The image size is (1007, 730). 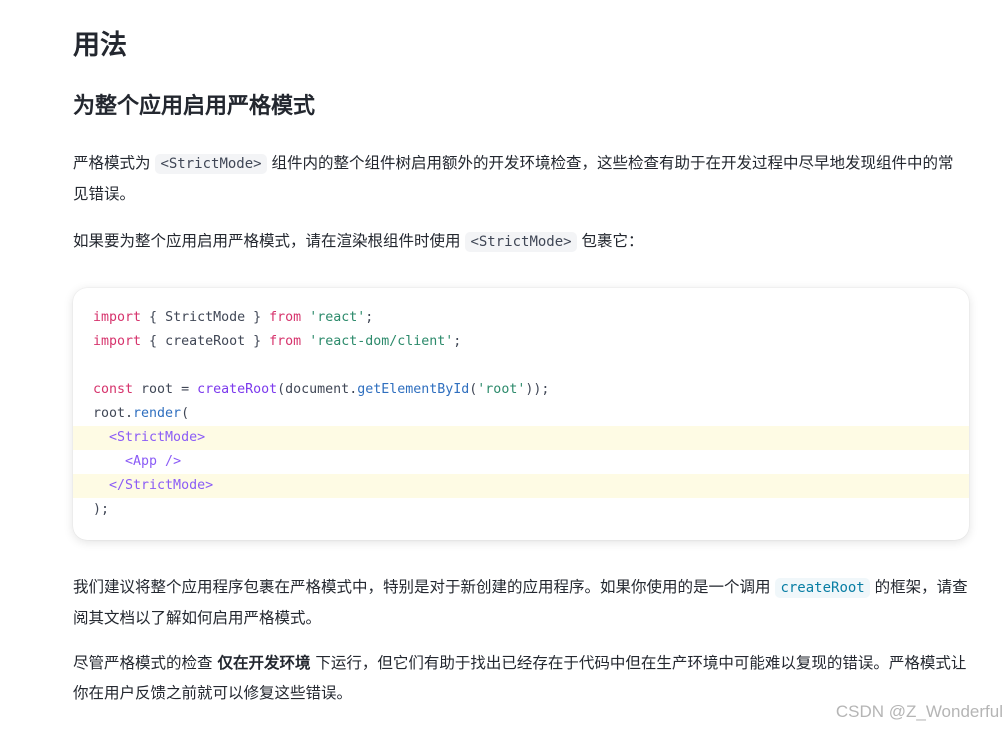 What do you see at coordinates (157, 437) in the screenshot?
I see `code-jsx-tag: <StrictMode>` at bounding box center [157, 437].